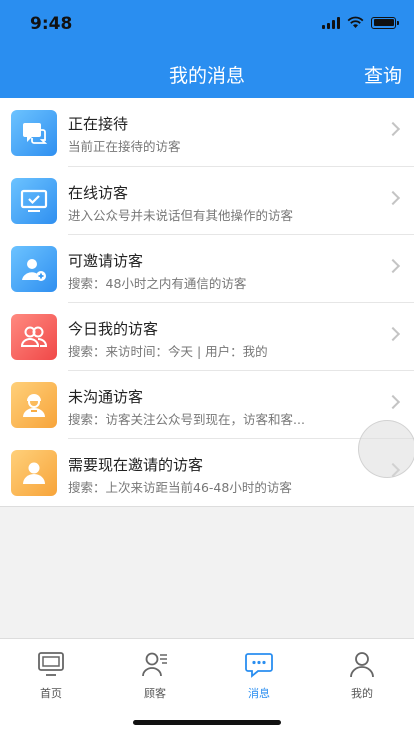 The image size is (414, 736). What do you see at coordinates (106, 261) in the screenshot?
I see `item-title: 可邀请访客` at bounding box center [106, 261].